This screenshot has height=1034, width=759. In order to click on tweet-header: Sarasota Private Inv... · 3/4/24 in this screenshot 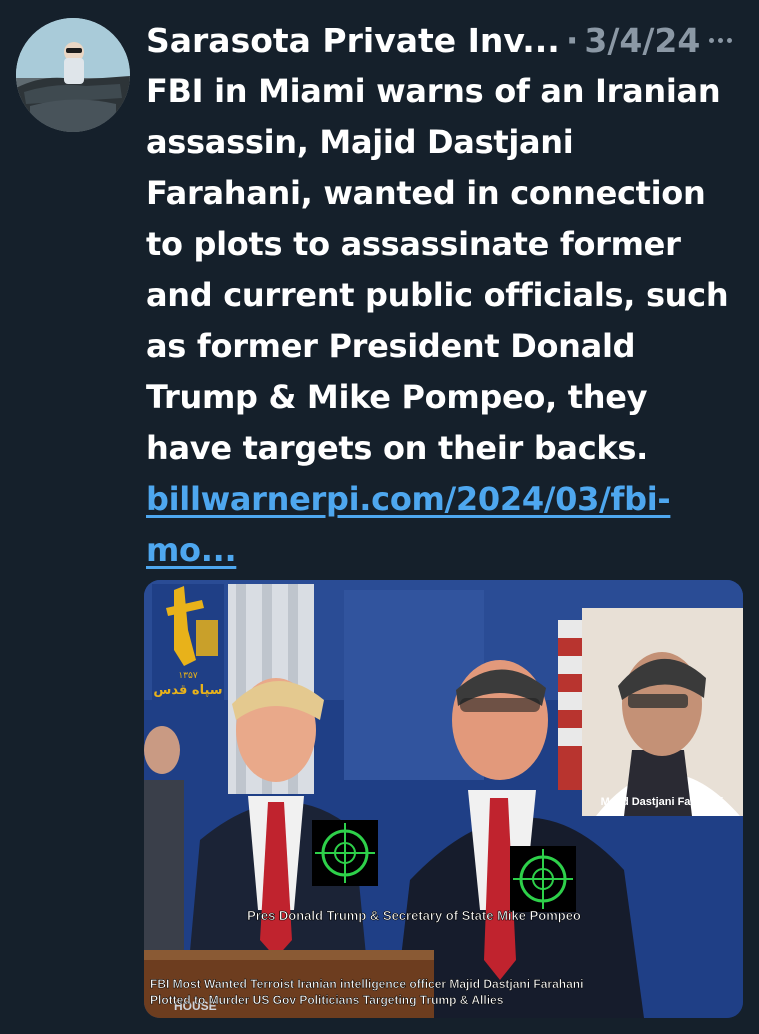, I will do `click(442, 40)`.